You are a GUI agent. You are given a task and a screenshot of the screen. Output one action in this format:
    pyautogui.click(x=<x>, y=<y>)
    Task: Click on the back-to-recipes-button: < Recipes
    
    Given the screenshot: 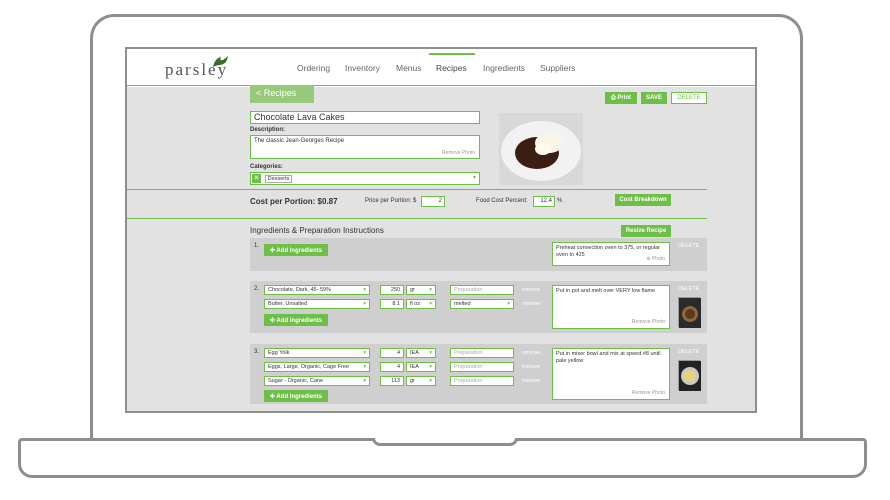 What is the action you would take?
    pyautogui.click(x=282, y=94)
    